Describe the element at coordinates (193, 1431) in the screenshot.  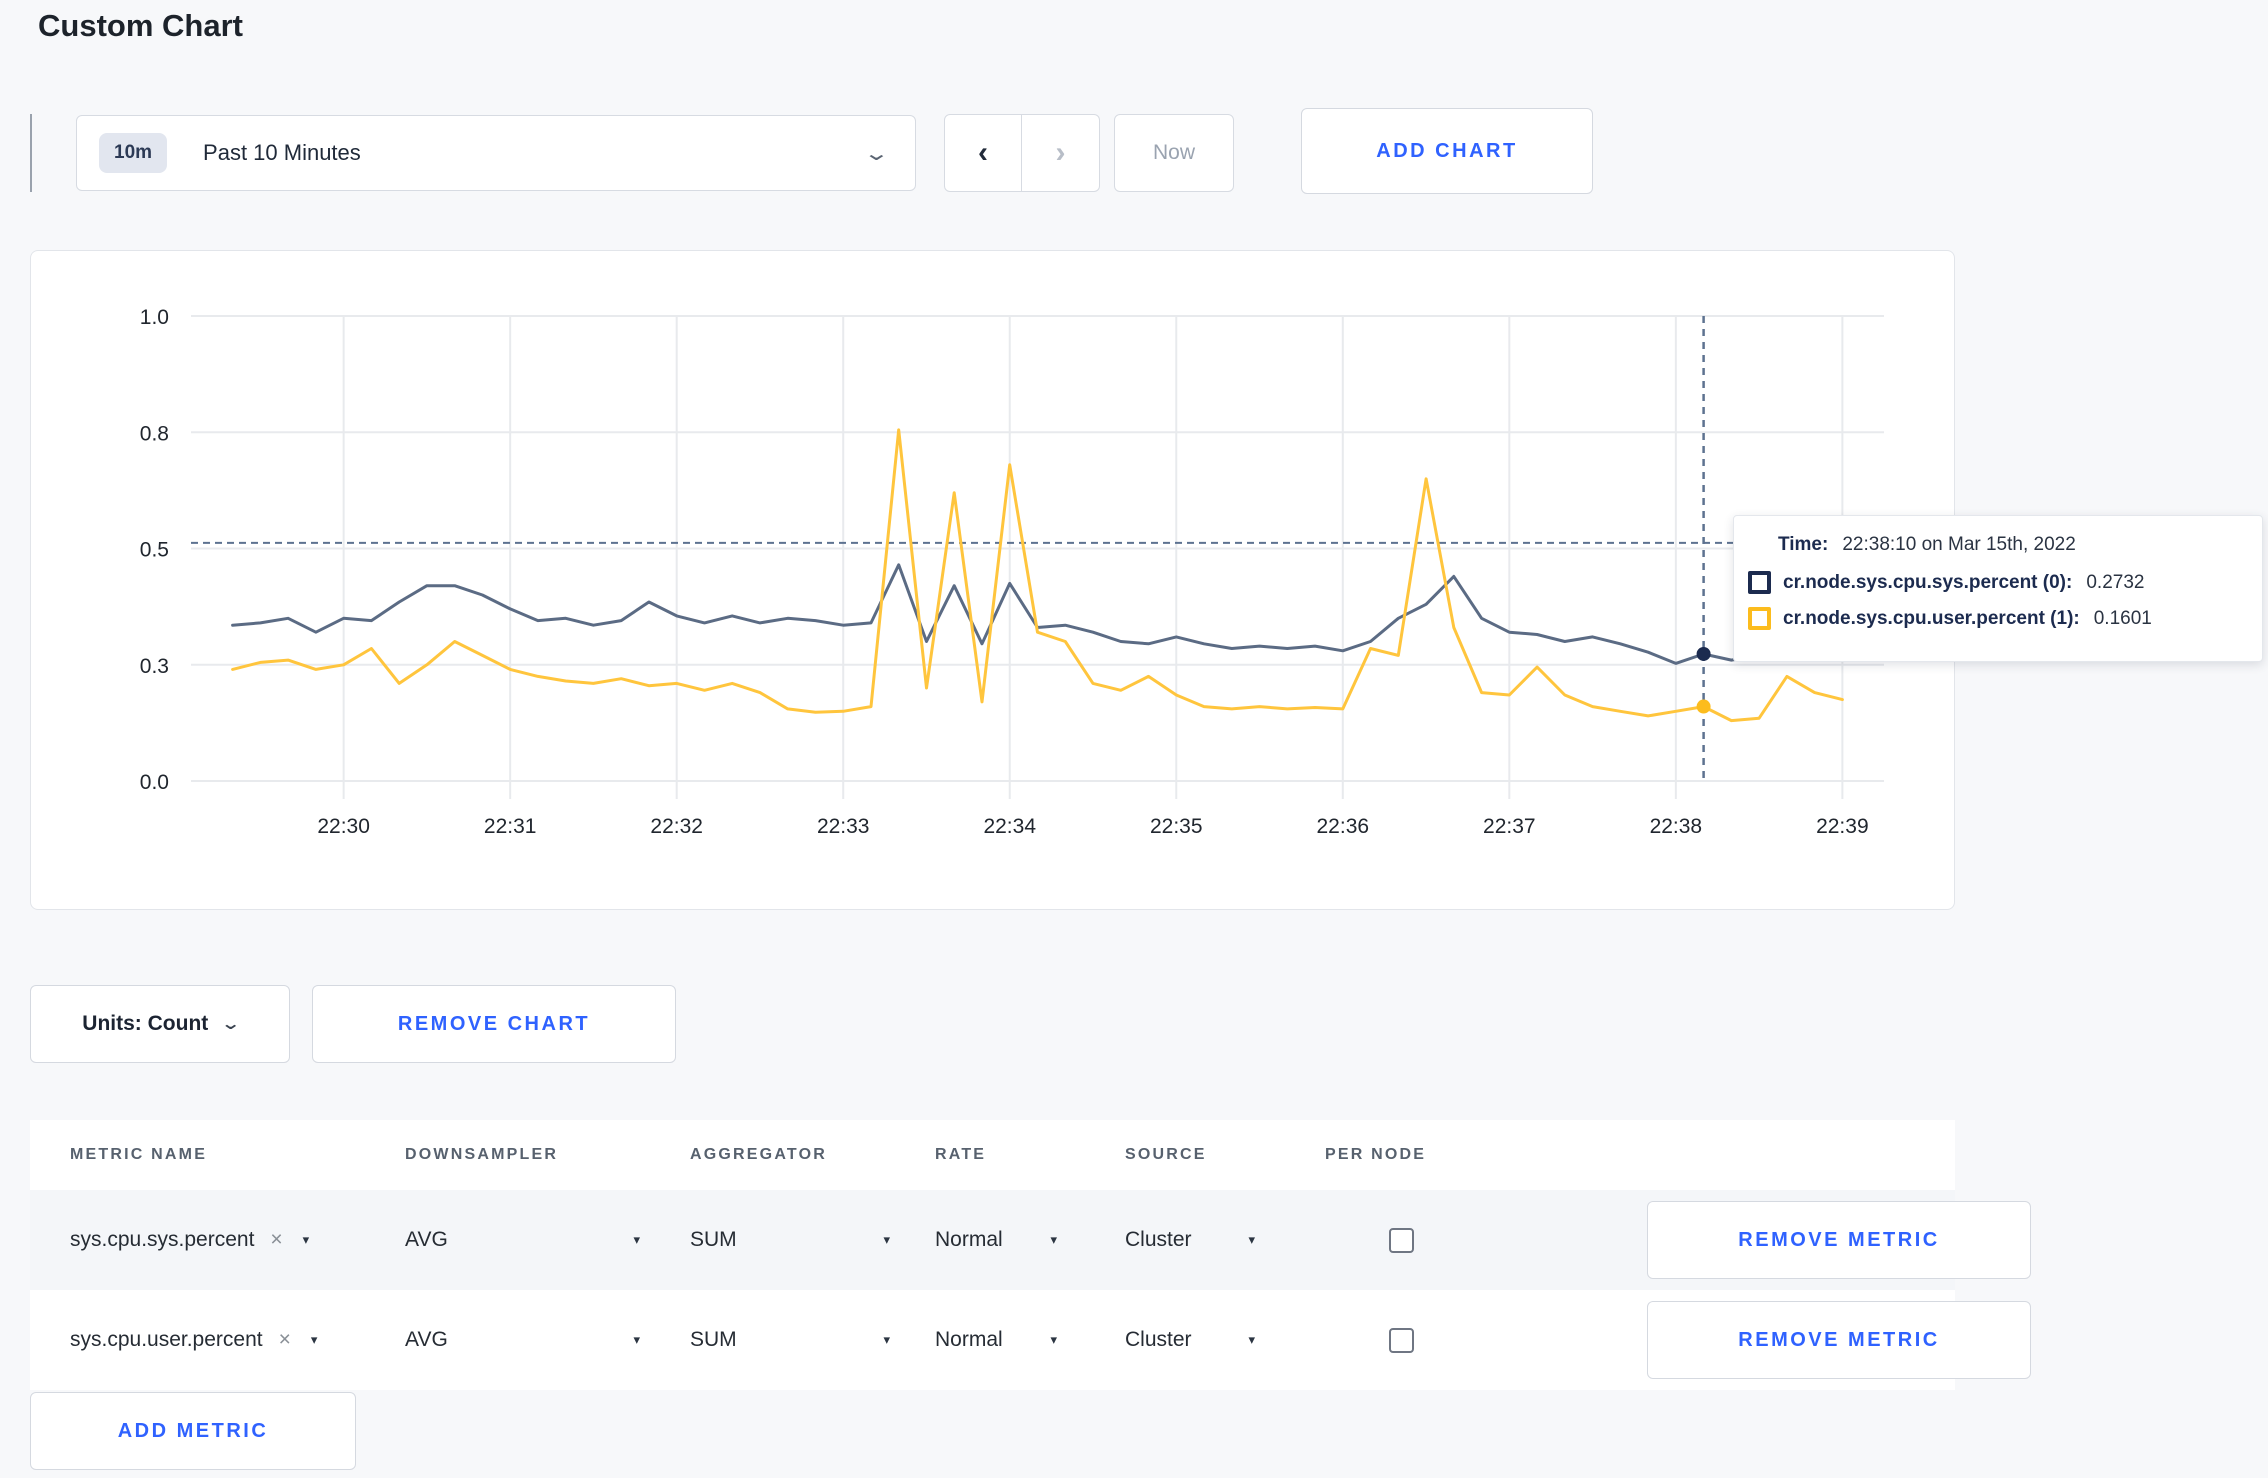
I see `add-metric-button: ADD METRIC` at that location.